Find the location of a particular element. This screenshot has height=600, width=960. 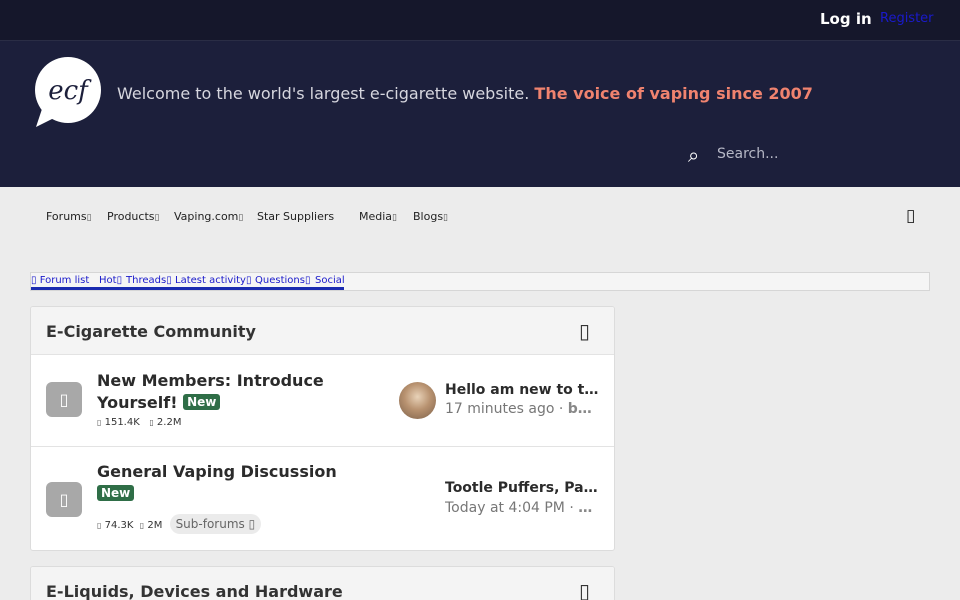

forum-section: E-Liquids, Devices and Hardware ▯ is located at coordinates (322, 583).